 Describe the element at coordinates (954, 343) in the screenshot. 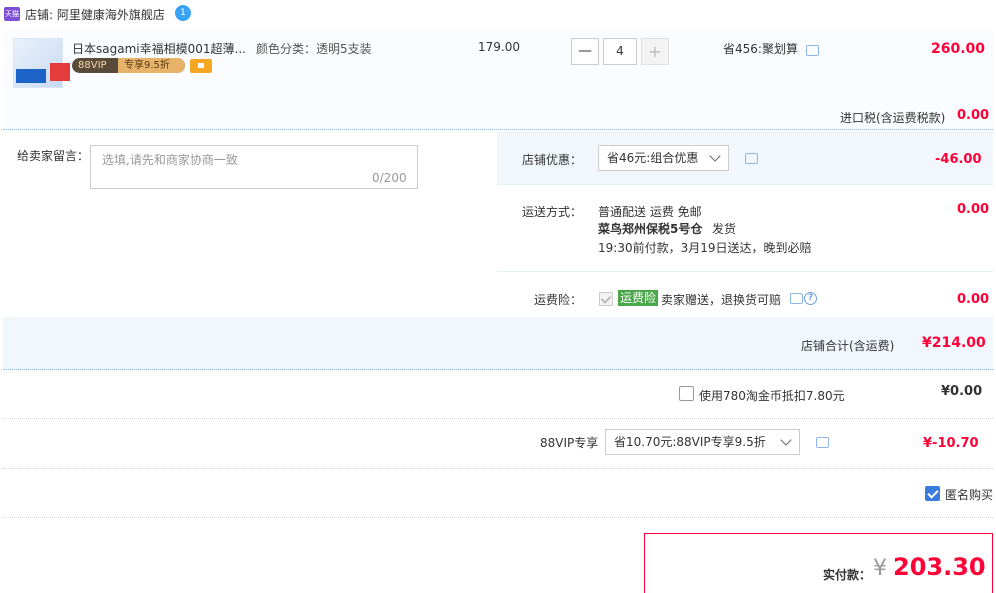

I see `store-total-value: ¥214.00` at that location.